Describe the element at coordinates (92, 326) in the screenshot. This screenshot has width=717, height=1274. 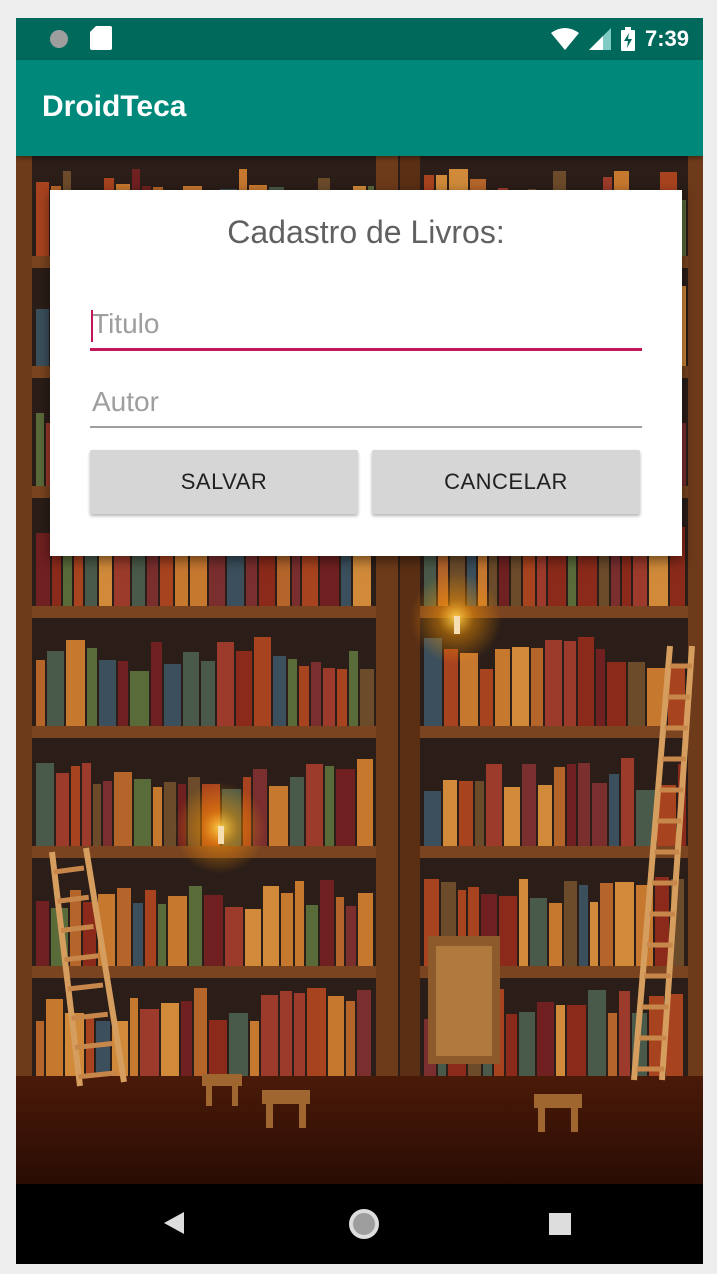
I see `text-cursor` at that location.